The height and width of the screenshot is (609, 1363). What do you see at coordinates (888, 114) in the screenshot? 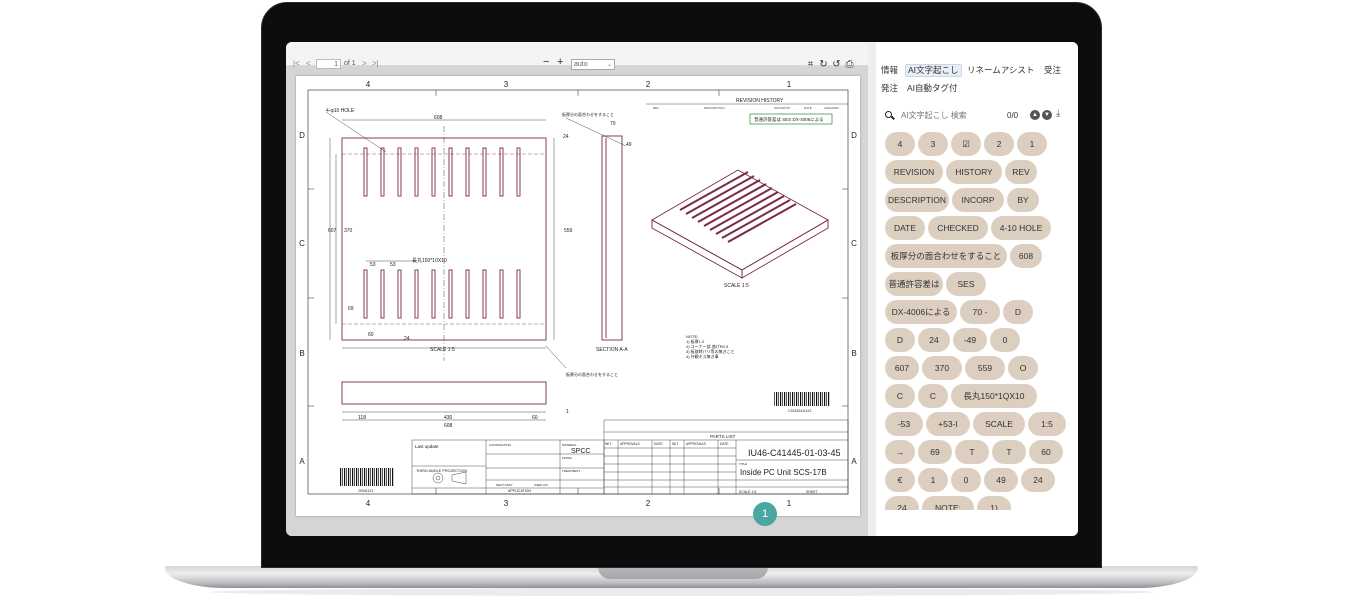
I see `search-icon` at bounding box center [888, 114].